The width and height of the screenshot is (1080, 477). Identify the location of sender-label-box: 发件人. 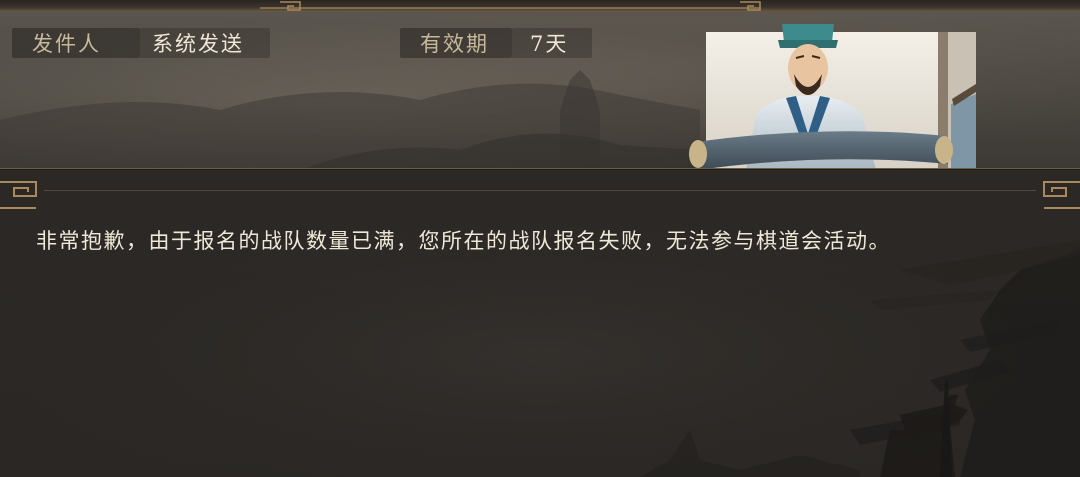
(76, 43).